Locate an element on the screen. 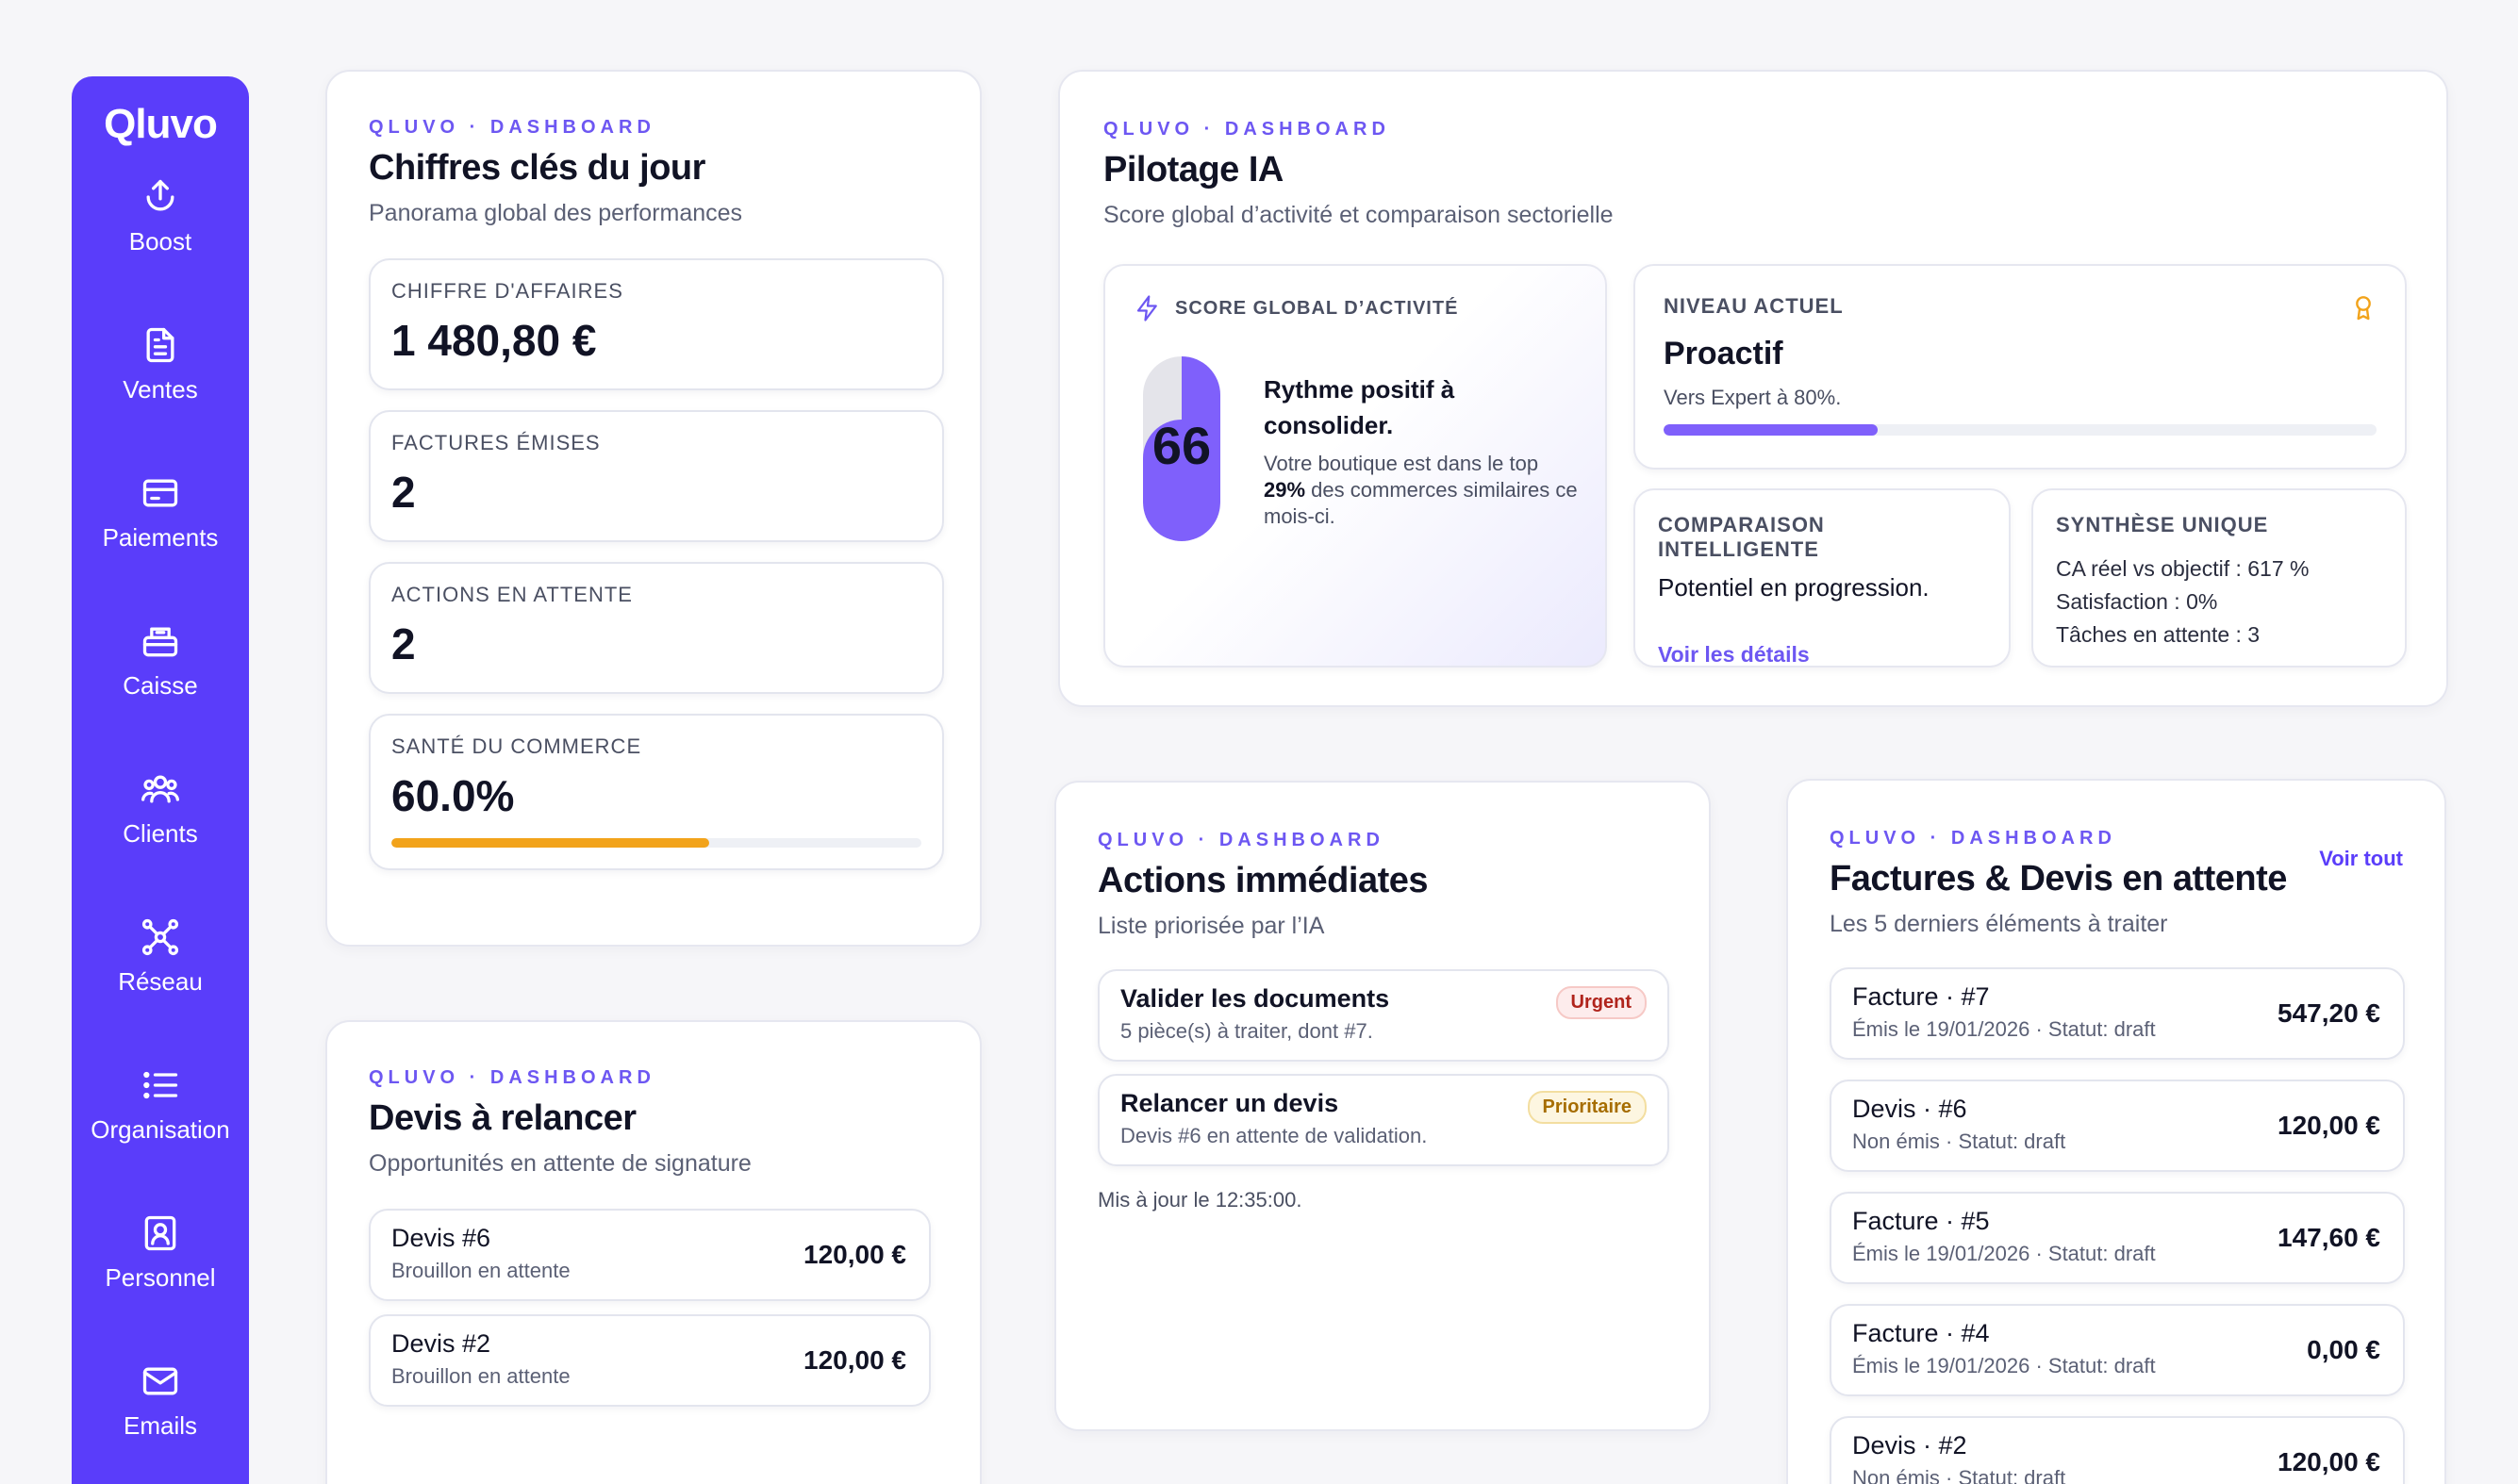  synthese-label: SYNTHÈSE UNIQUE is located at coordinates (2162, 524).